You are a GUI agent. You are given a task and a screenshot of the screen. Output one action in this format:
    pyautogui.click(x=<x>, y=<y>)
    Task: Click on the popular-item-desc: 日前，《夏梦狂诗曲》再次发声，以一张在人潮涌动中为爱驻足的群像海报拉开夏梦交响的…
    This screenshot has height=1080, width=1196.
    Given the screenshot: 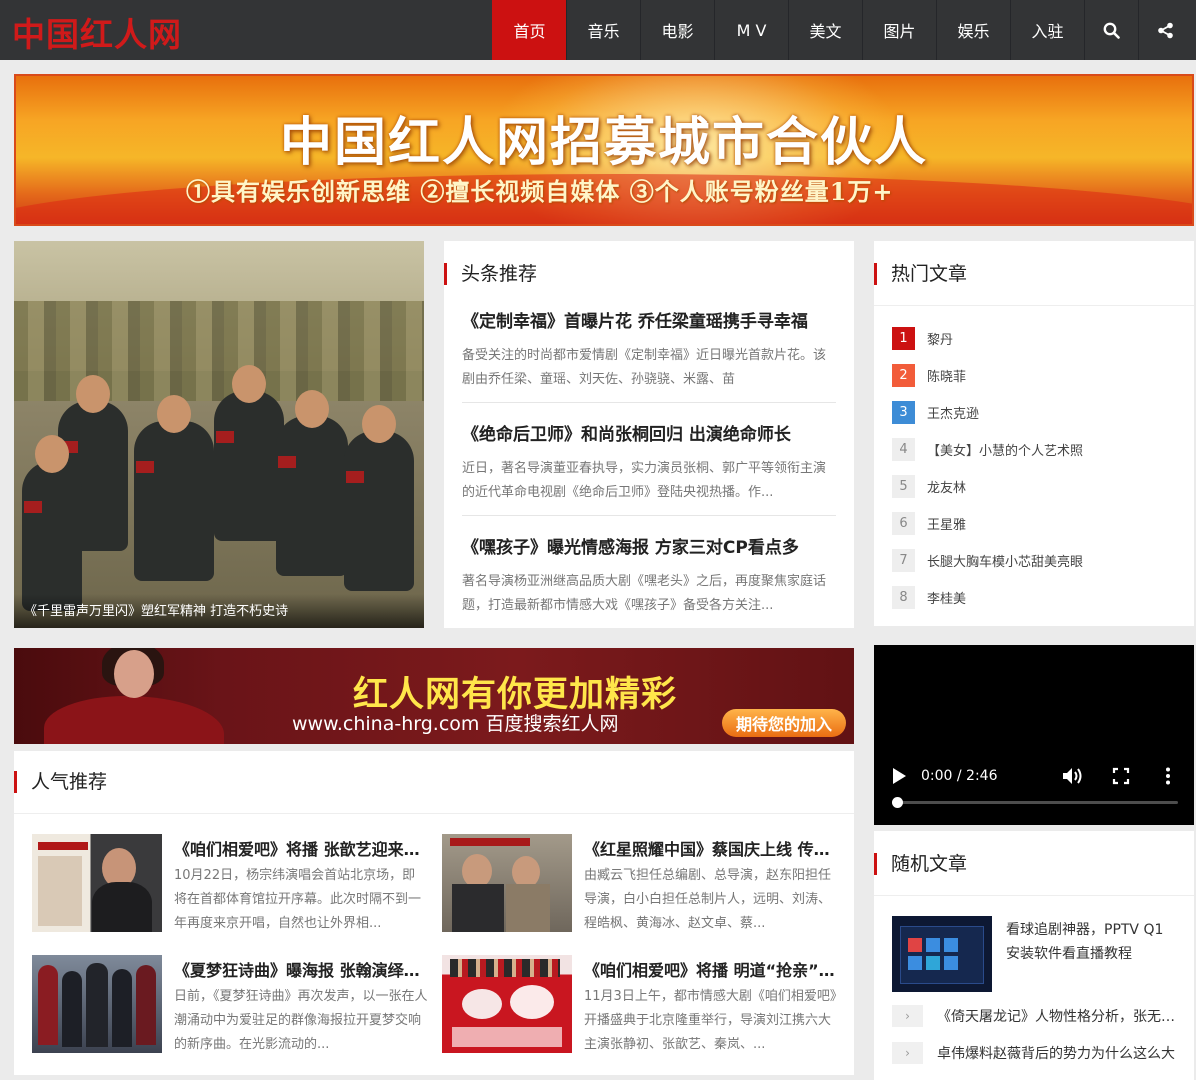 What is the action you would take?
    pyautogui.click(x=301, y=1020)
    